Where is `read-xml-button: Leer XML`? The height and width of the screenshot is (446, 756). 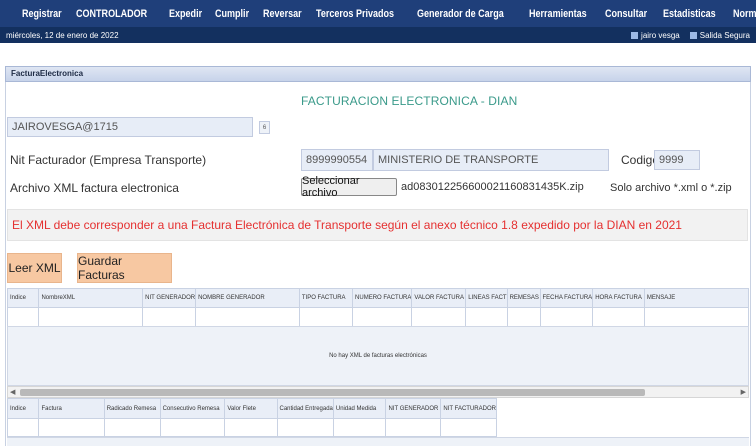 read-xml-button: Leer XML is located at coordinates (34, 268).